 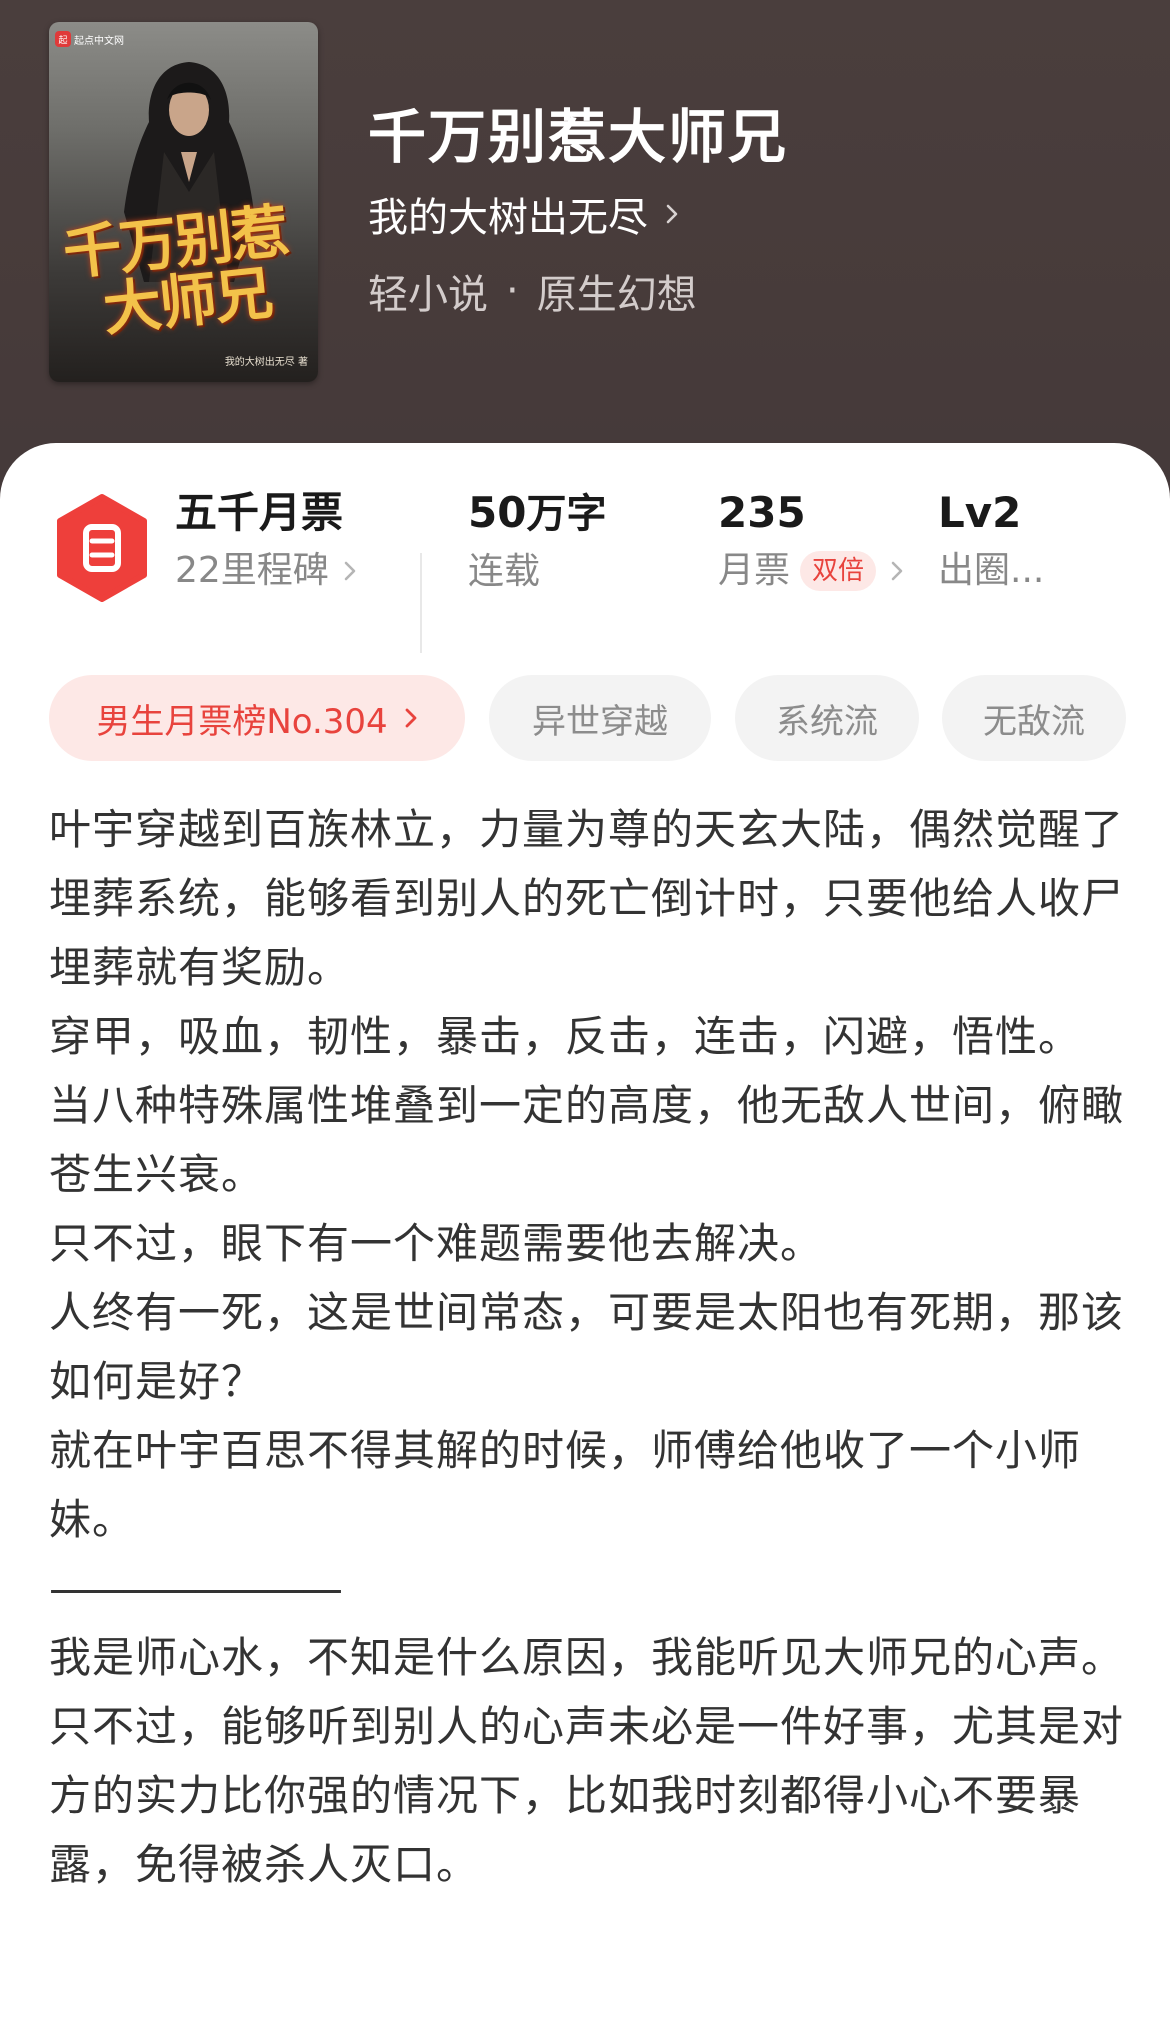 I want to click on milestones-text: 22里程碑, so click(x=252, y=570).